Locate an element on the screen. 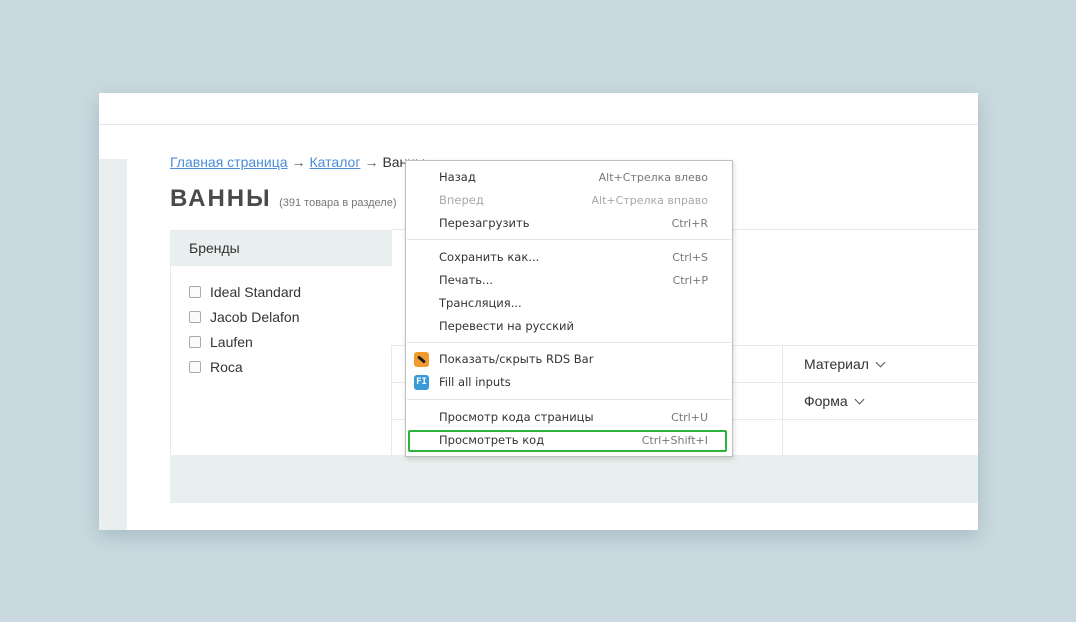  page-title: ВАННЫ (391 товара в разделе) is located at coordinates (283, 199).